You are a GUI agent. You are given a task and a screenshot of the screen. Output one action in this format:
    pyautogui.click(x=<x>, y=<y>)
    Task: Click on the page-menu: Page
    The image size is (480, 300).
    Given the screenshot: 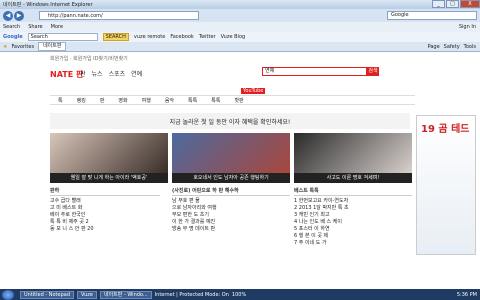 What is the action you would take?
    pyautogui.click(x=434, y=47)
    